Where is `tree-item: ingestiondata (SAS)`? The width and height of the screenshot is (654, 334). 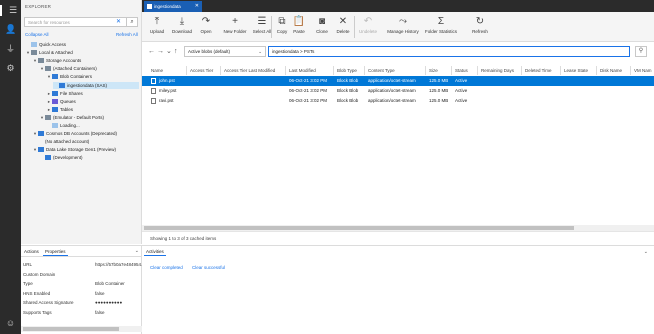 tree-item: ingestiondata (SAS) is located at coordinates (96, 85).